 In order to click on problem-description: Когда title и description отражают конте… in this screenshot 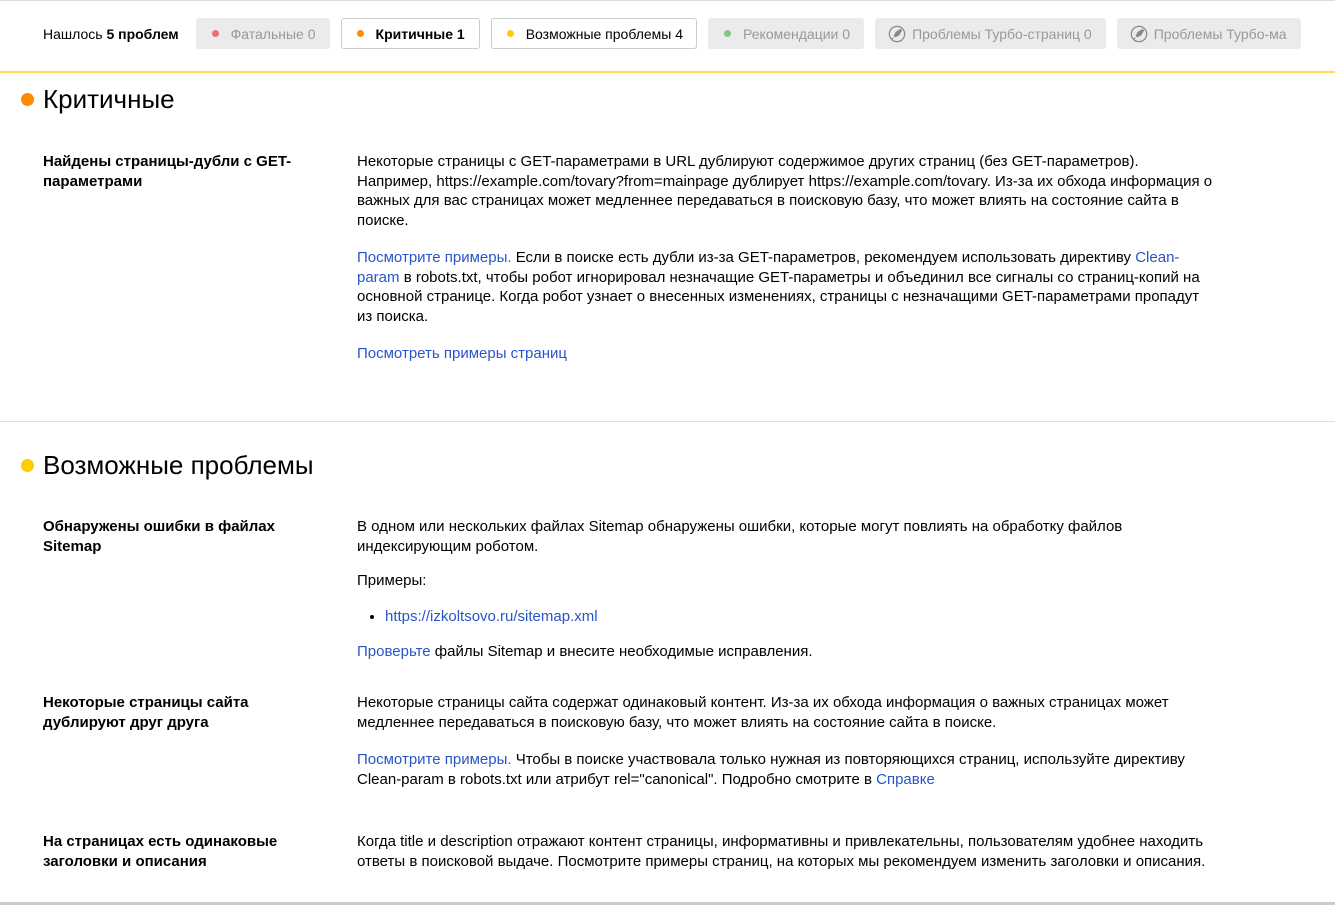, I will do `click(787, 860)`.